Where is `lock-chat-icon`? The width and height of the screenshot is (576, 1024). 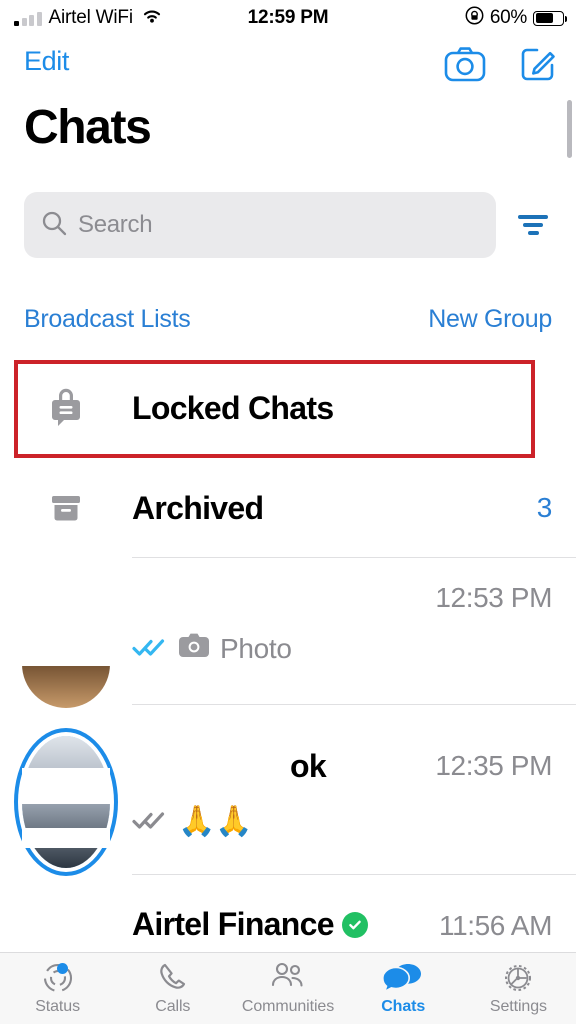
lock-chat-icon is located at coordinates (66, 408).